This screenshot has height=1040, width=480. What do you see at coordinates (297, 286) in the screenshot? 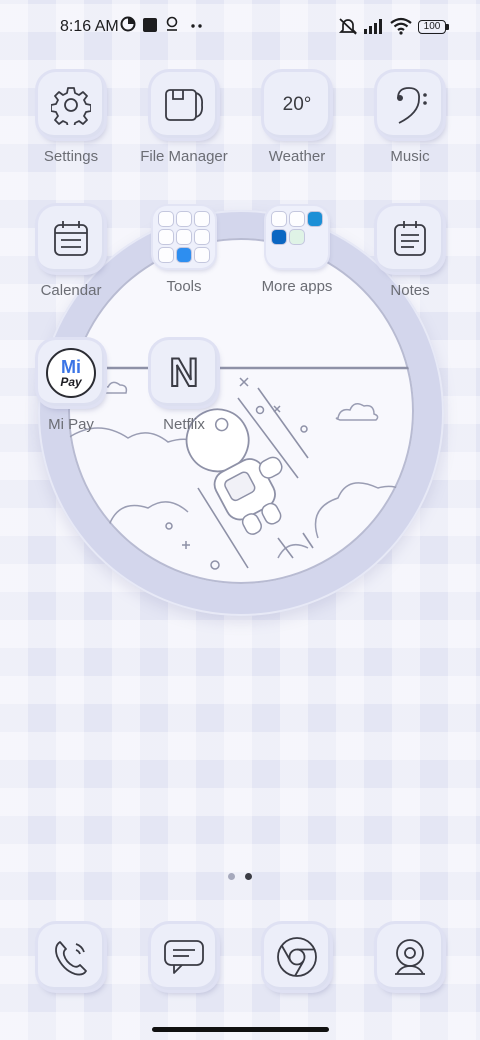
I see `folder-label: More apps` at bounding box center [297, 286].